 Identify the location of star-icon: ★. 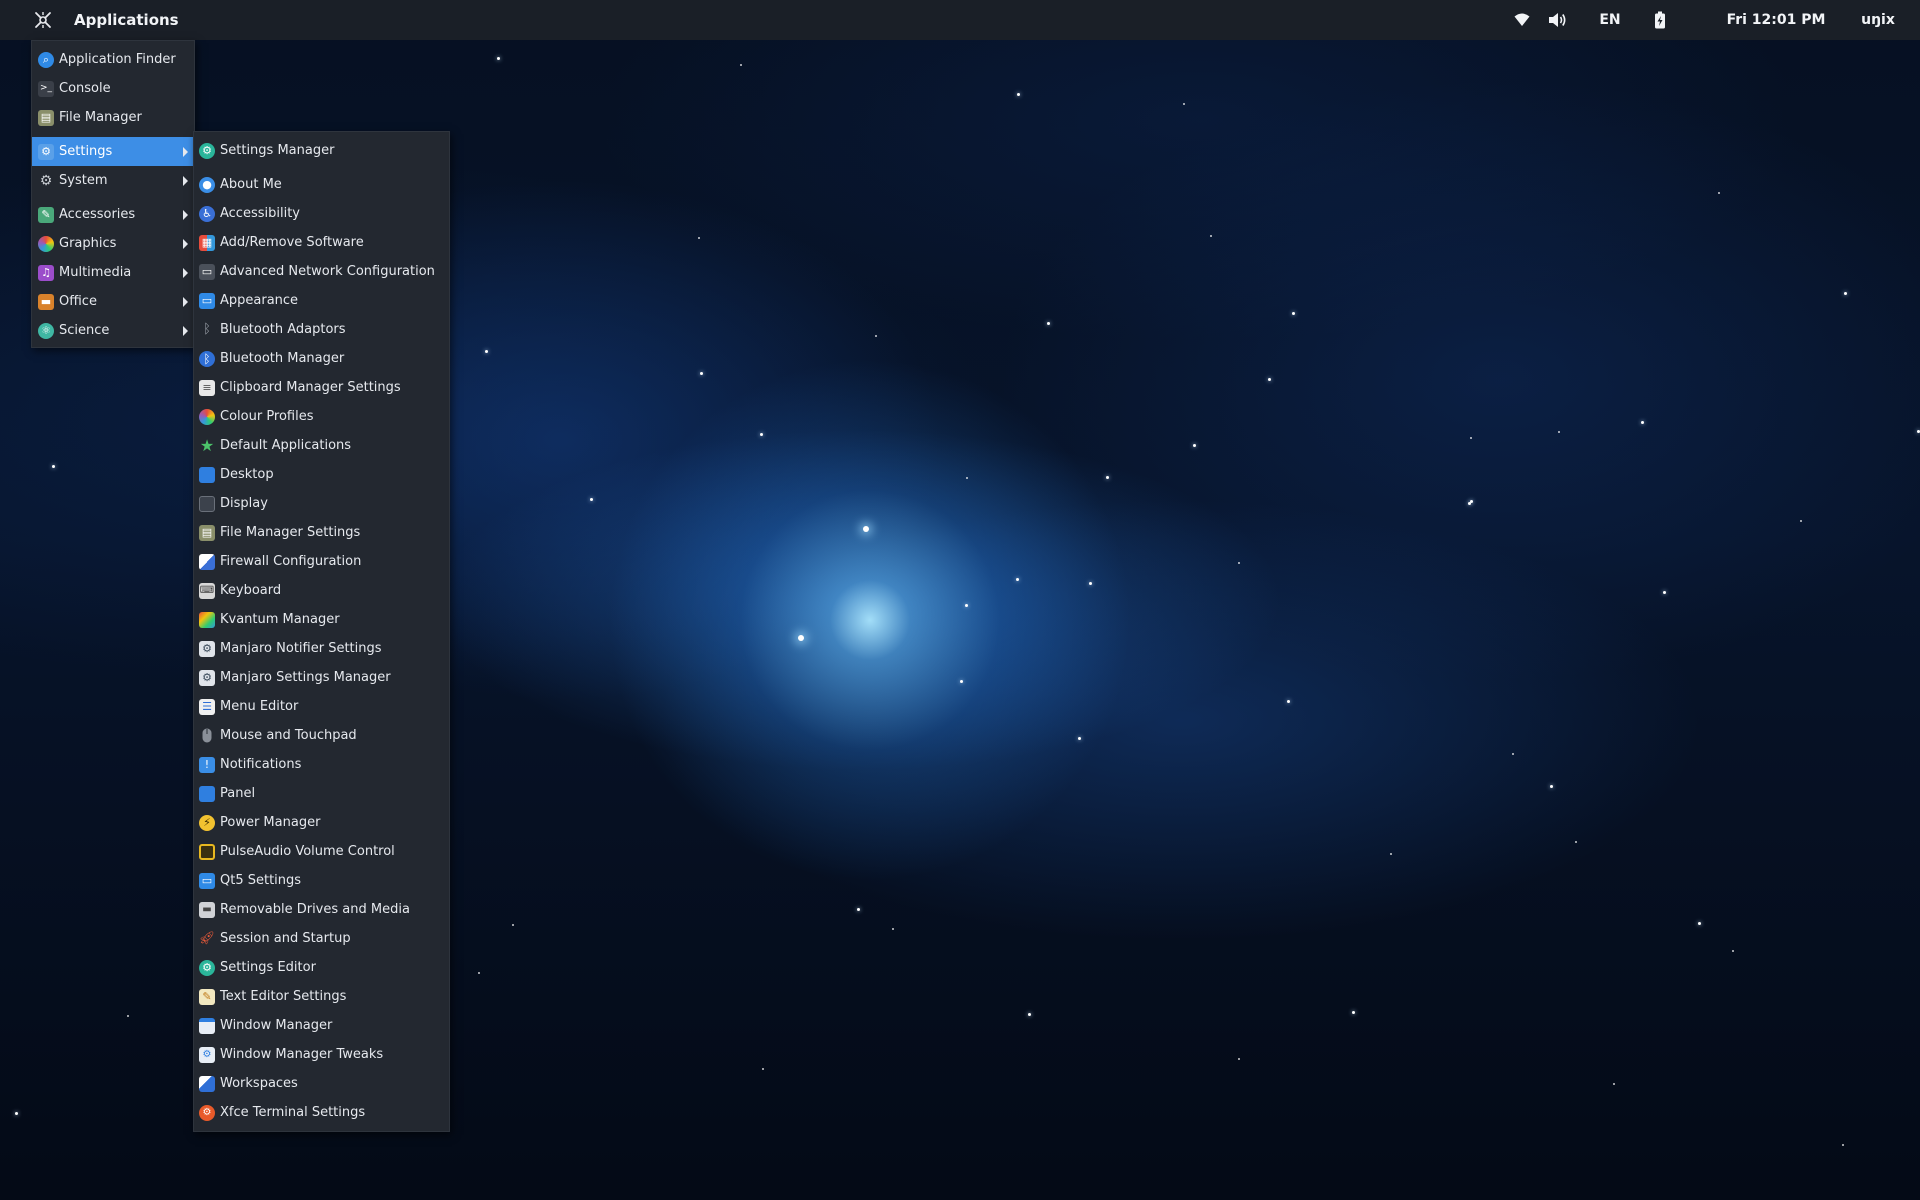
(207, 445).